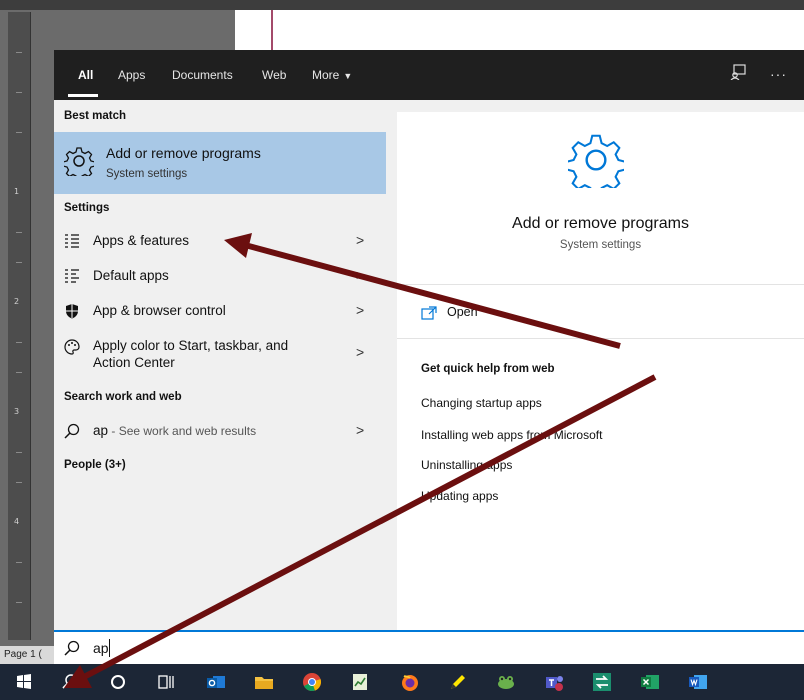 The height and width of the screenshot is (700, 804). Describe the element at coordinates (360, 682) in the screenshot. I see `sheets-icon` at that location.